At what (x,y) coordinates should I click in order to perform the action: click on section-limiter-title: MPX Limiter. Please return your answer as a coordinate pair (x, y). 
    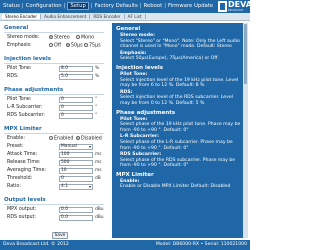
    Looking at the image, I should click on (23, 129).